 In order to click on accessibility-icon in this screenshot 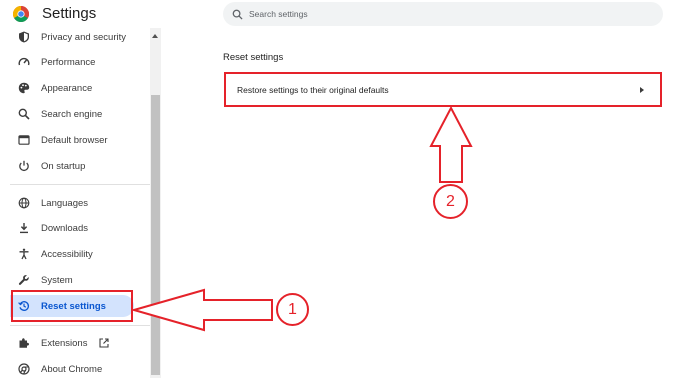, I will do `click(24, 254)`.